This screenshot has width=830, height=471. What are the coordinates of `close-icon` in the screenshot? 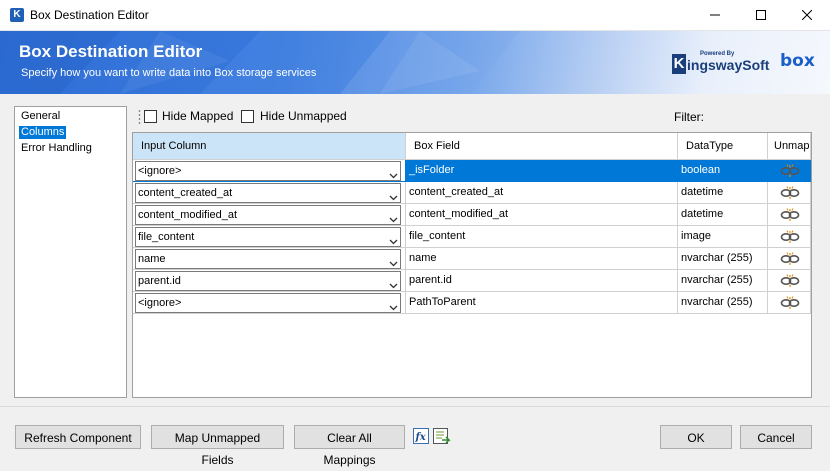 It's located at (807, 15).